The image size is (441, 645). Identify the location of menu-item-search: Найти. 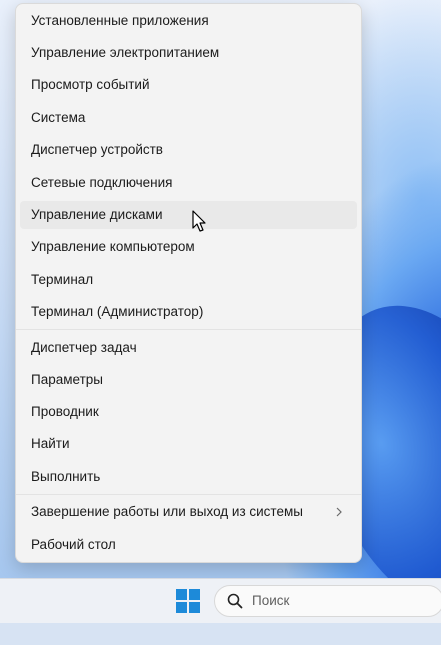
(188, 444).